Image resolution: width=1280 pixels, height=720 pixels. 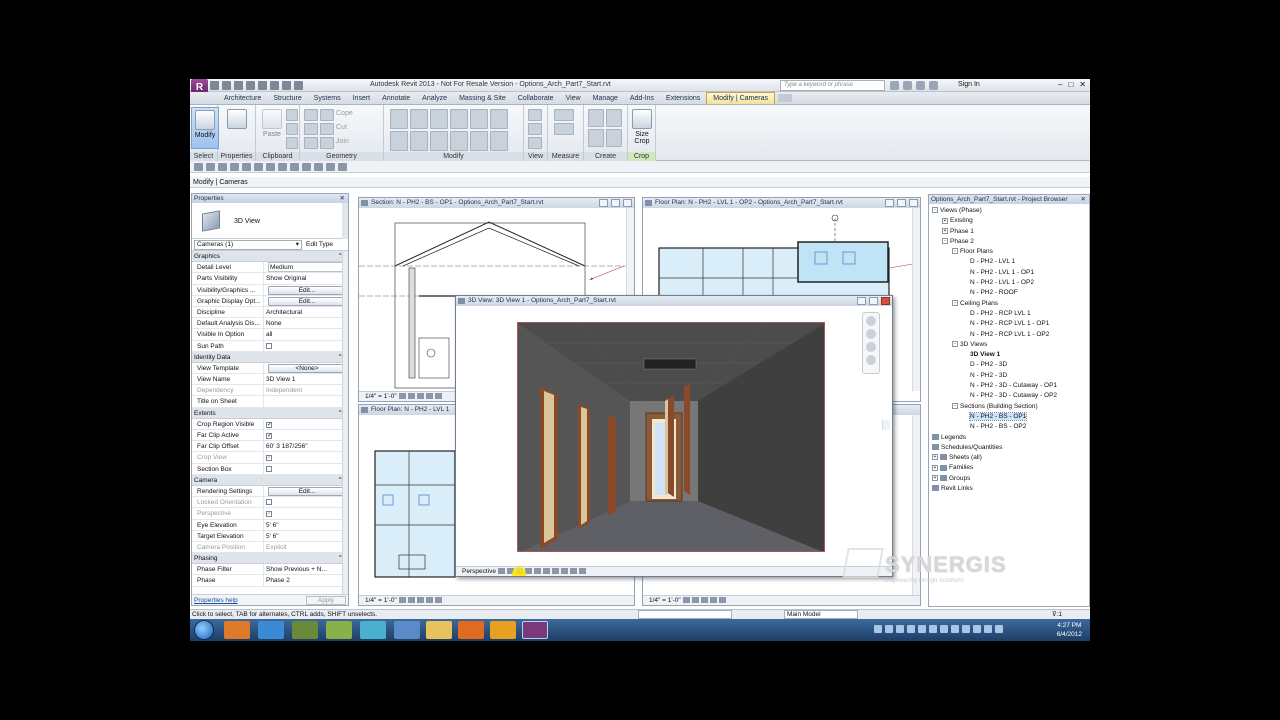 What do you see at coordinates (246, 166) in the screenshot?
I see `qat-print-icon` at bounding box center [246, 166].